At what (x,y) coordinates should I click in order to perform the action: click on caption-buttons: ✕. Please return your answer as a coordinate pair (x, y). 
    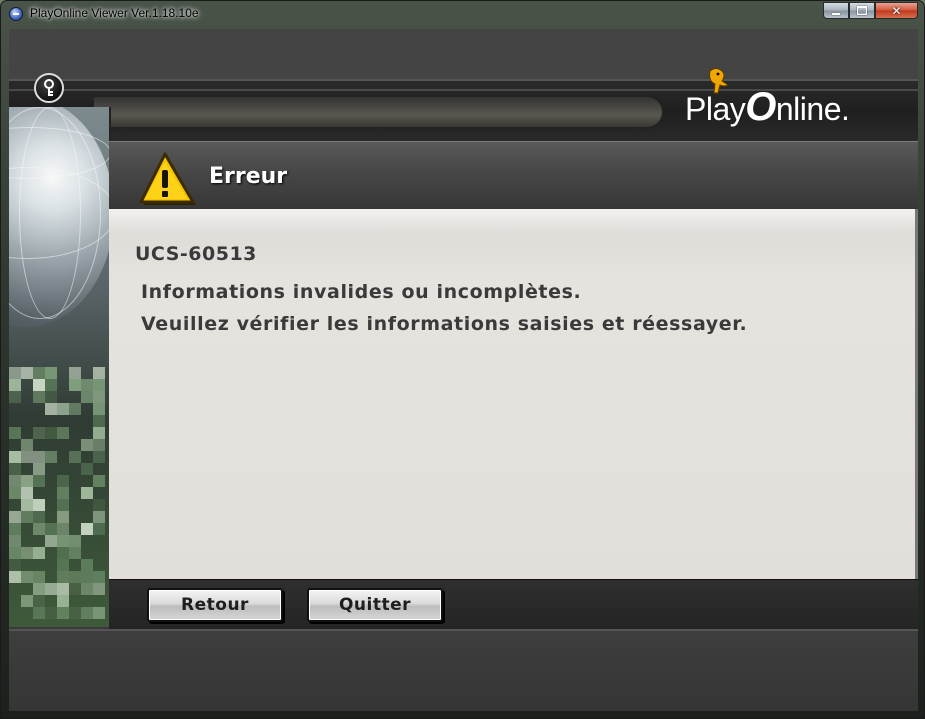
    Looking at the image, I should click on (870, 11).